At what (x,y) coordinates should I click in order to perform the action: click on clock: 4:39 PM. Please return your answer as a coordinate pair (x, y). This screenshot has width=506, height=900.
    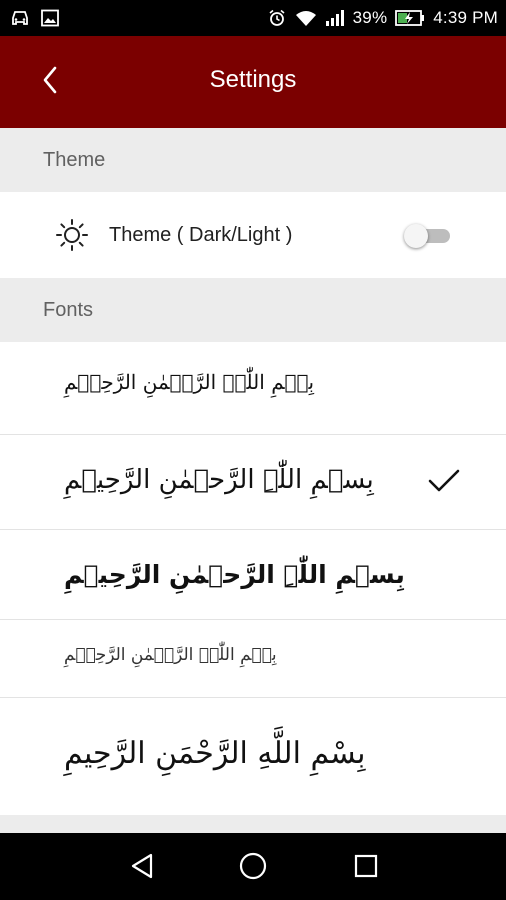
    Looking at the image, I should click on (465, 17).